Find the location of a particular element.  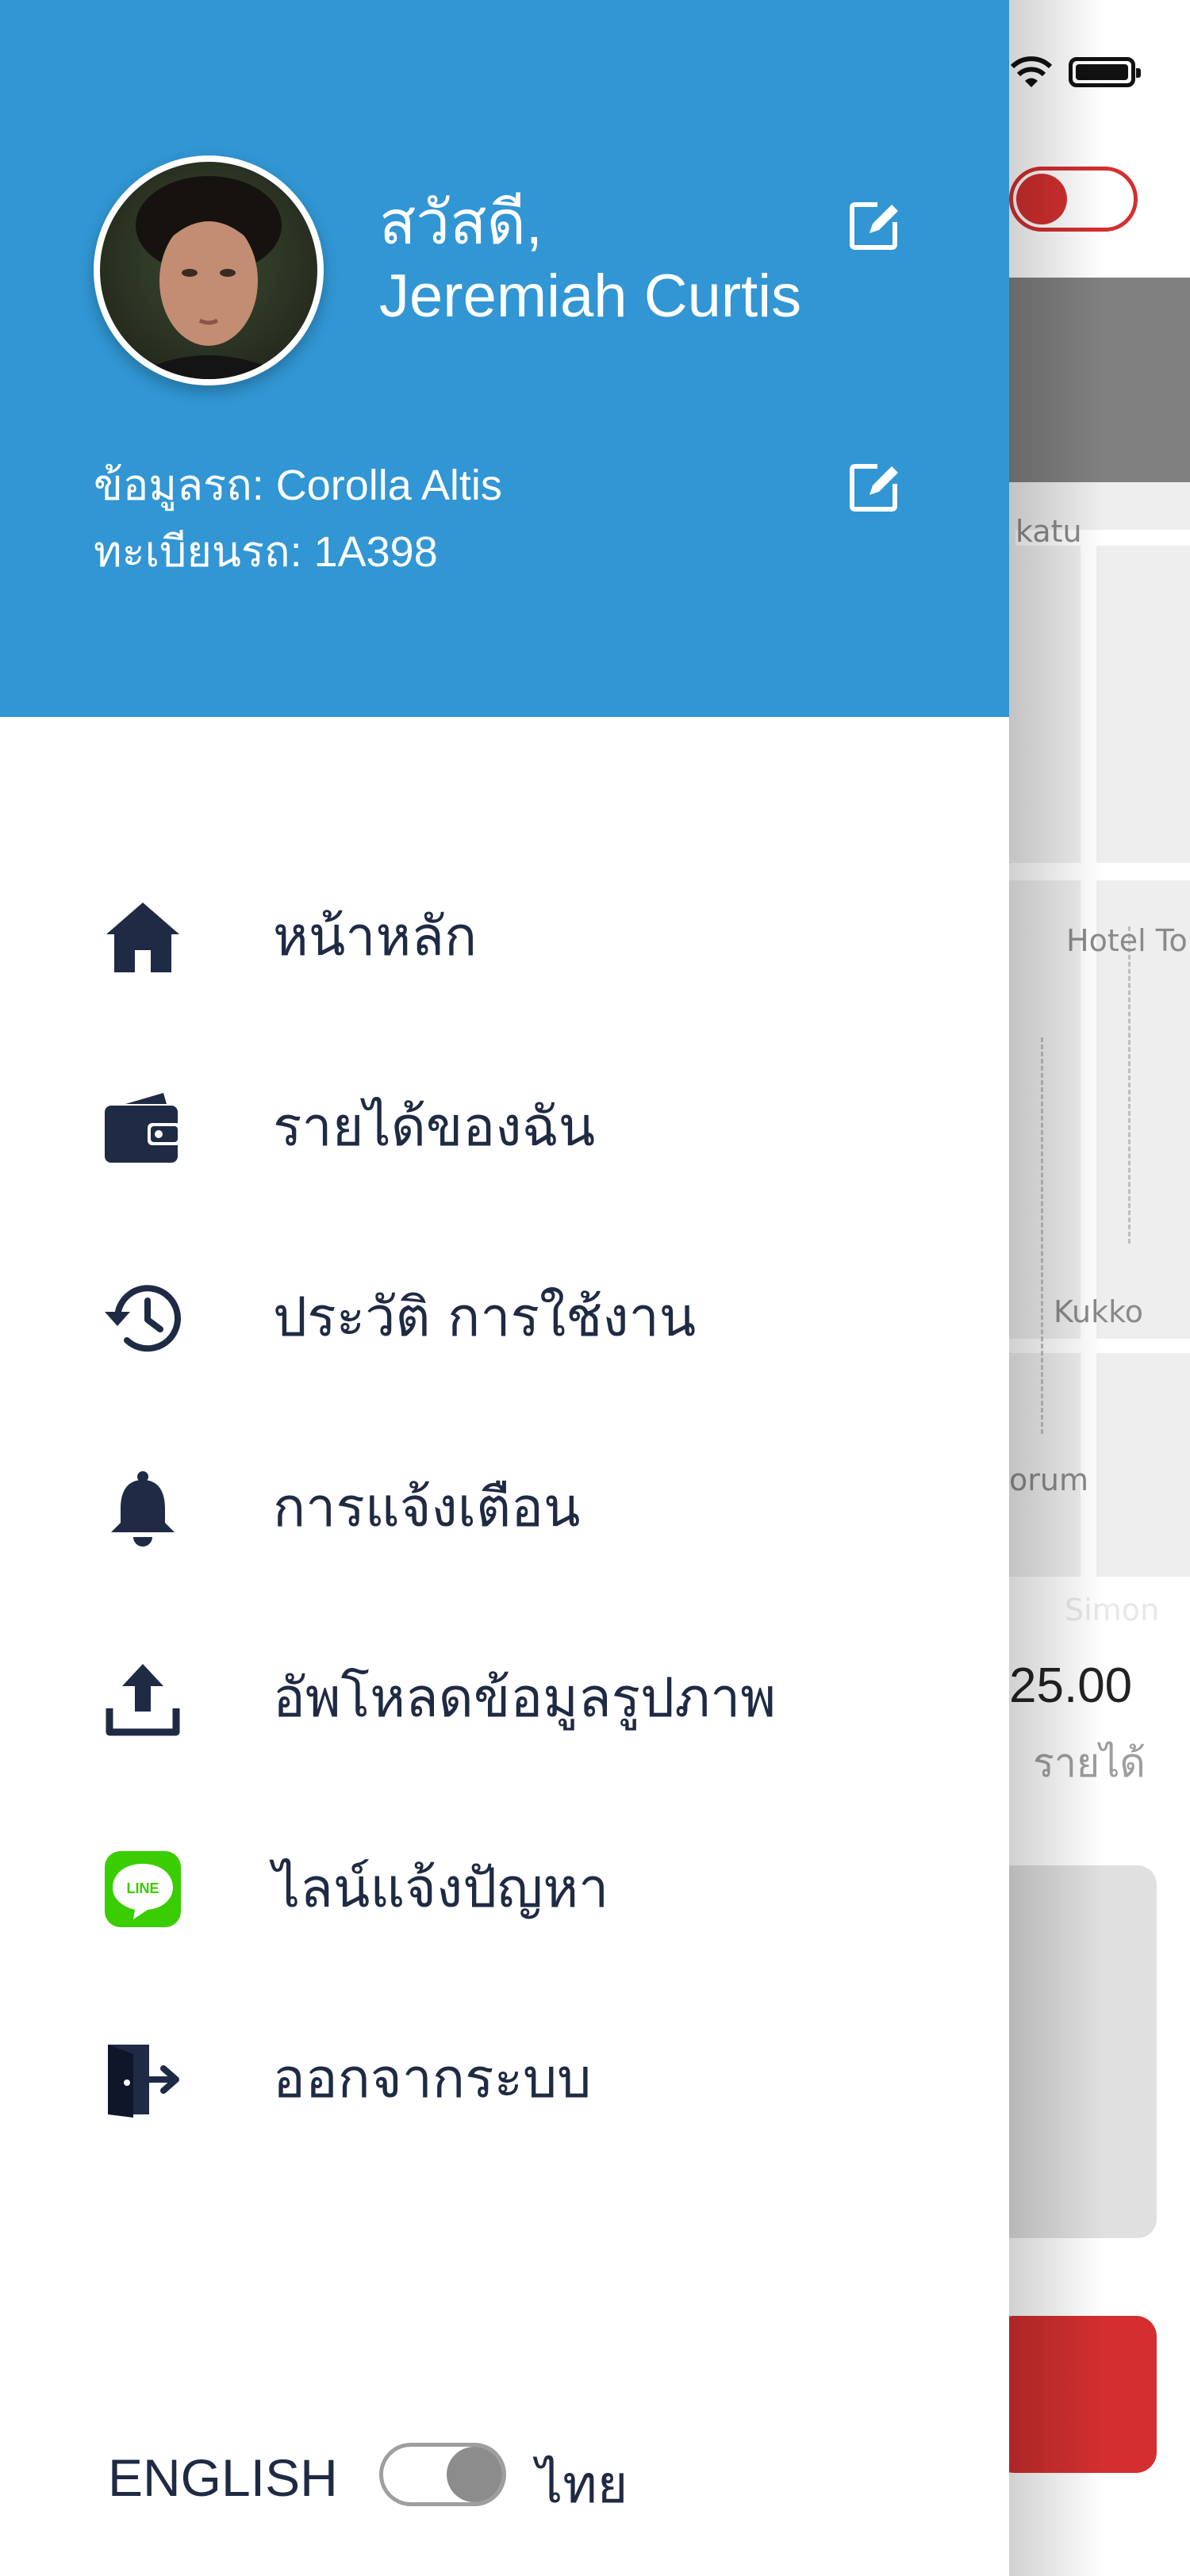

language-thai-label: ไทย is located at coordinates (582, 2485).